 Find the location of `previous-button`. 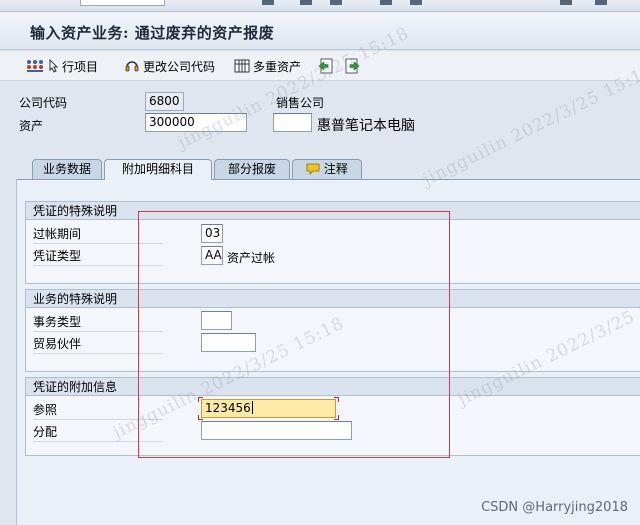

previous-button is located at coordinates (326, 66).